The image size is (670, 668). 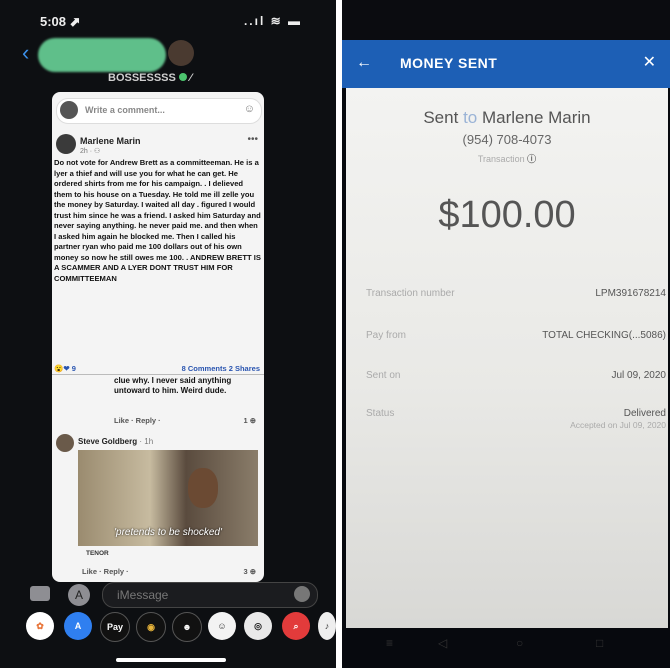 What do you see at coordinates (25, 53) in the screenshot?
I see `back-chevron-icon: ‹` at bounding box center [25, 53].